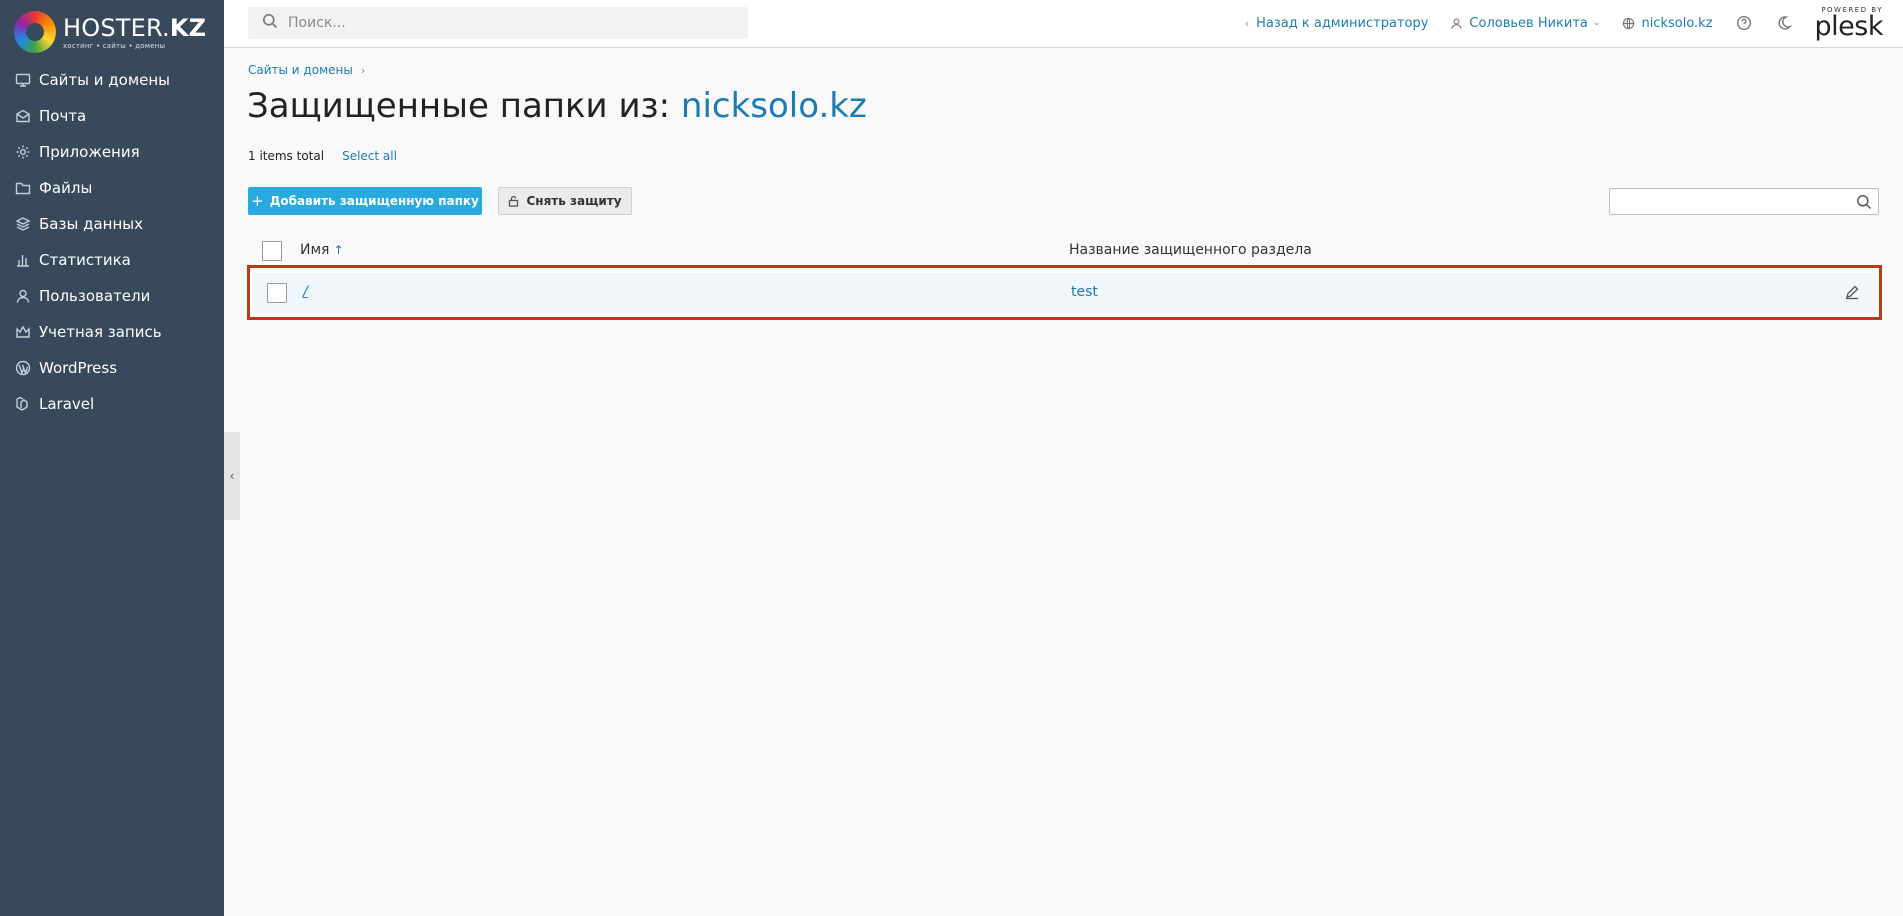  What do you see at coordinates (374, 201) in the screenshot?
I see `add-protected-folder-label: Добавить защищенную папку` at bounding box center [374, 201].